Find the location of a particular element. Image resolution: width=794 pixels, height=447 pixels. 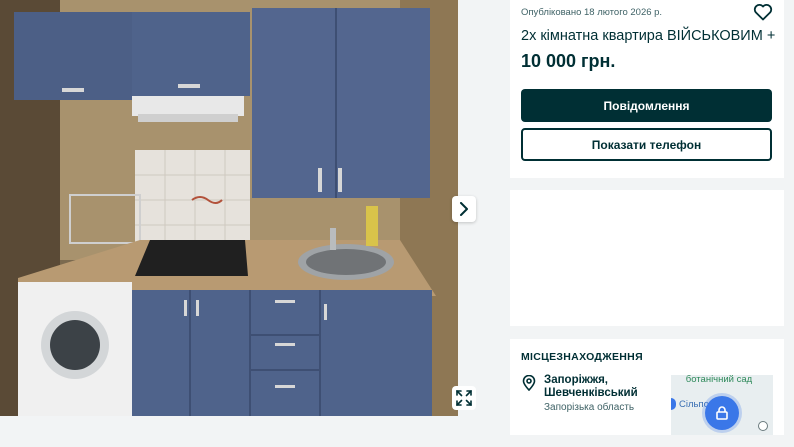

chevron-right-icon is located at coordinates (464, 209).